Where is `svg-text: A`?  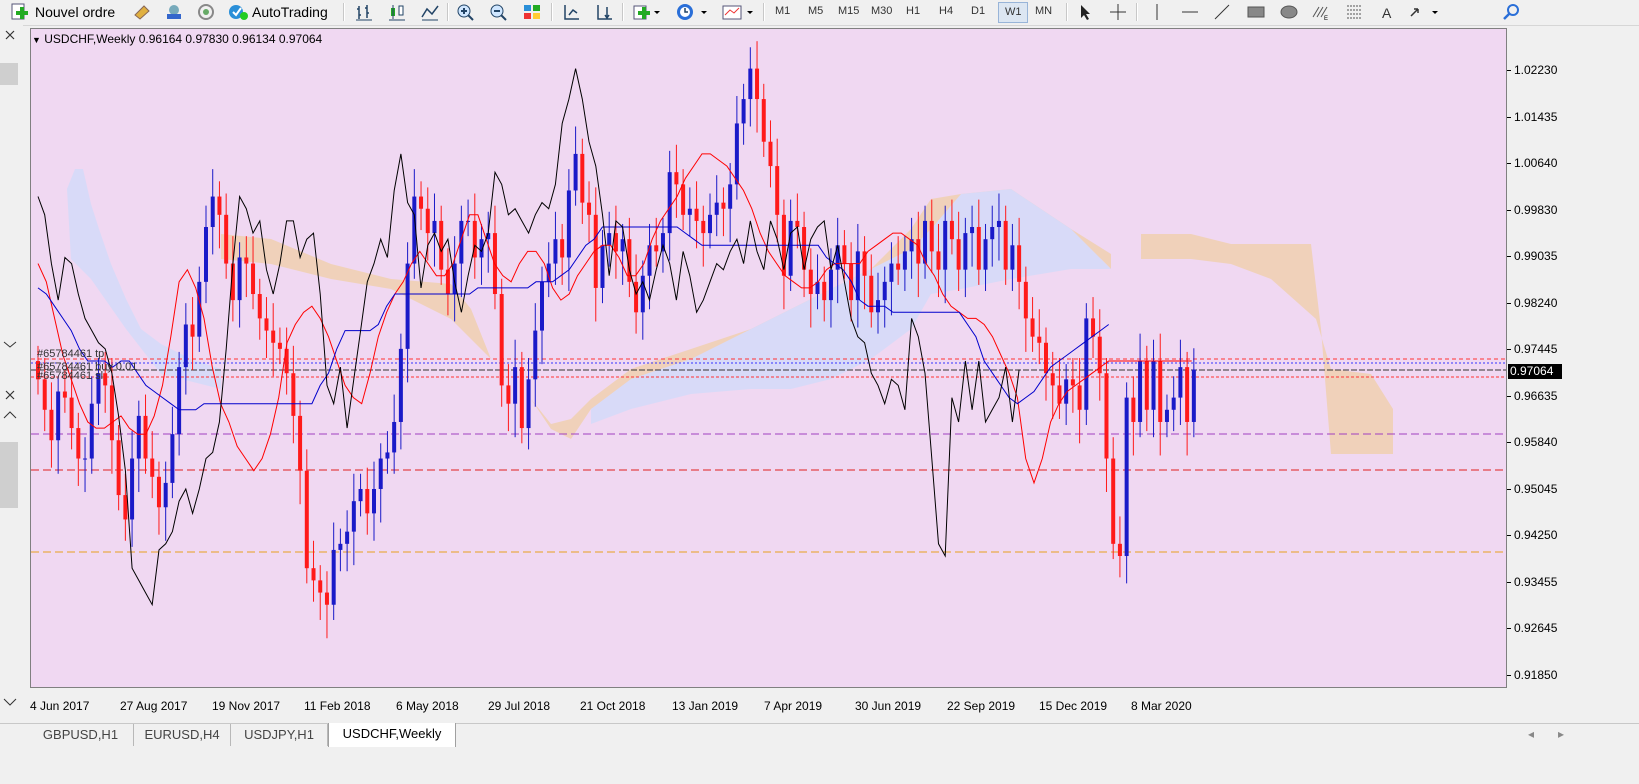
svg-text: A is located at coordinates (1387, 13).